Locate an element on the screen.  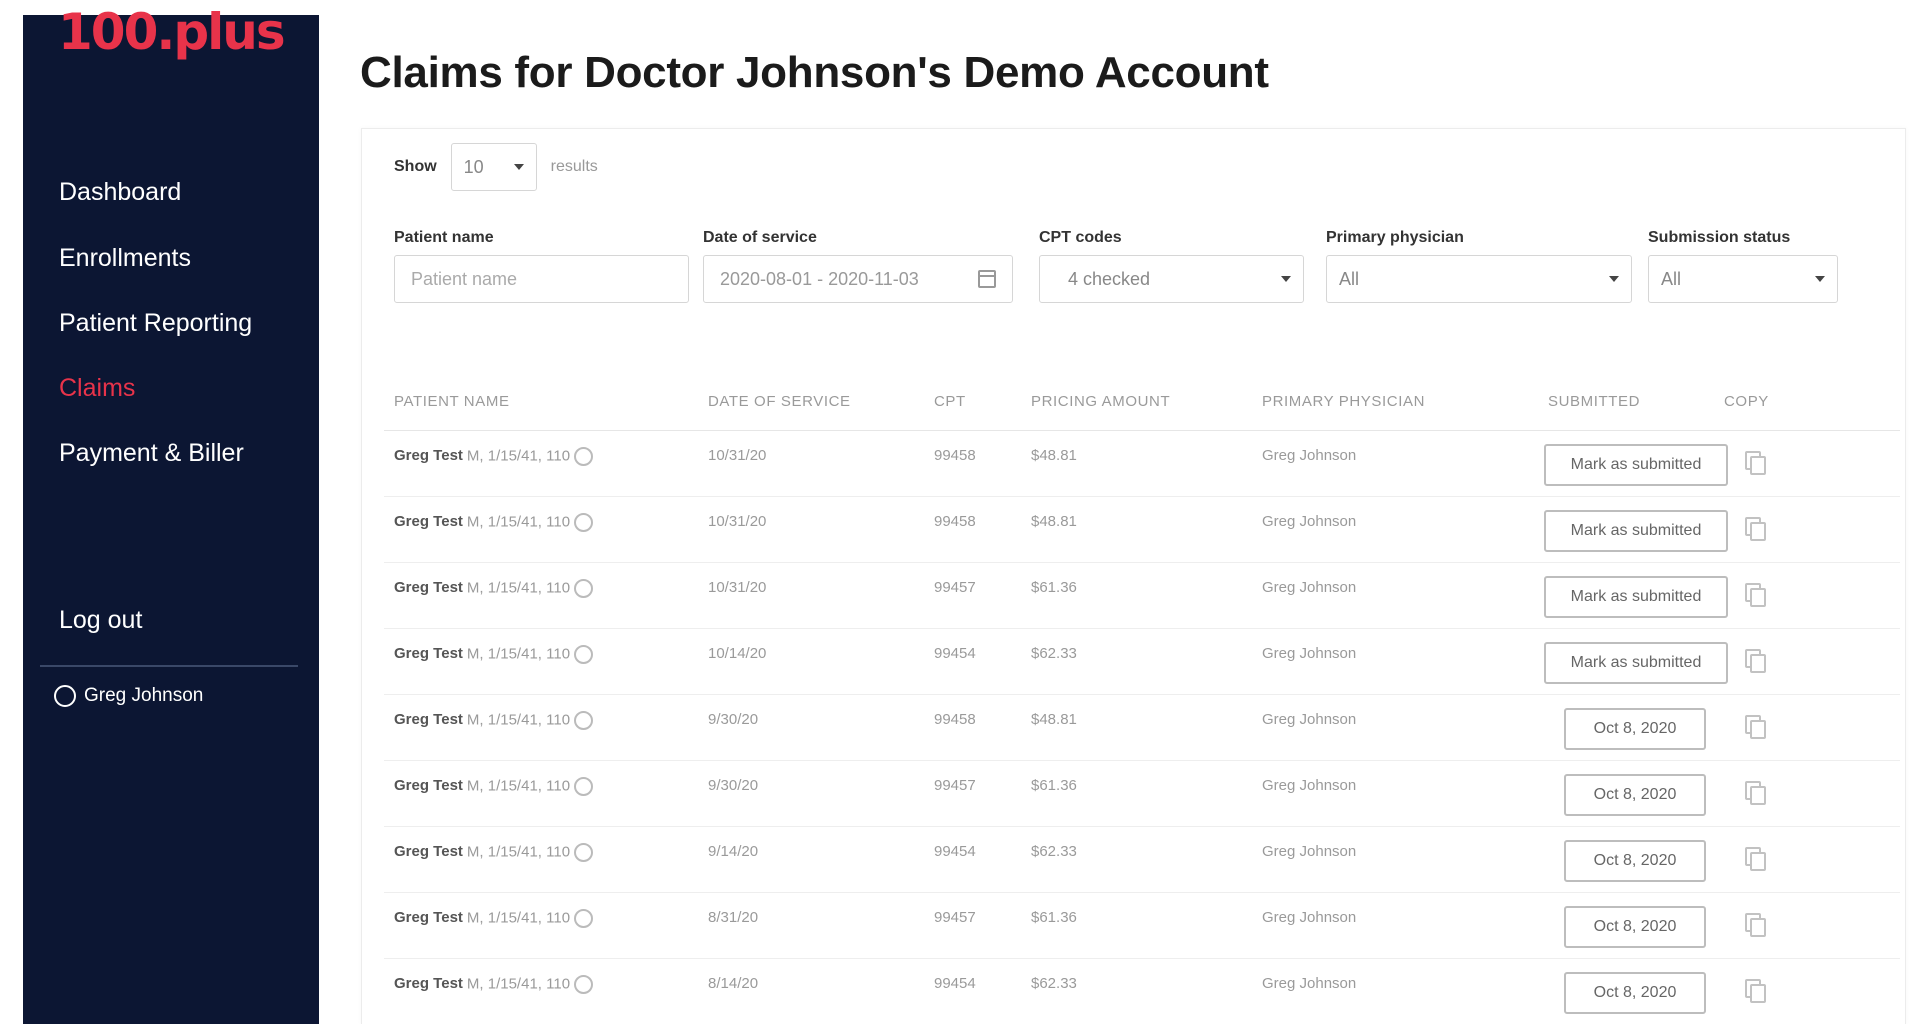
cpt-codes-label: CPT codes is located at coordinates (1080, 237).